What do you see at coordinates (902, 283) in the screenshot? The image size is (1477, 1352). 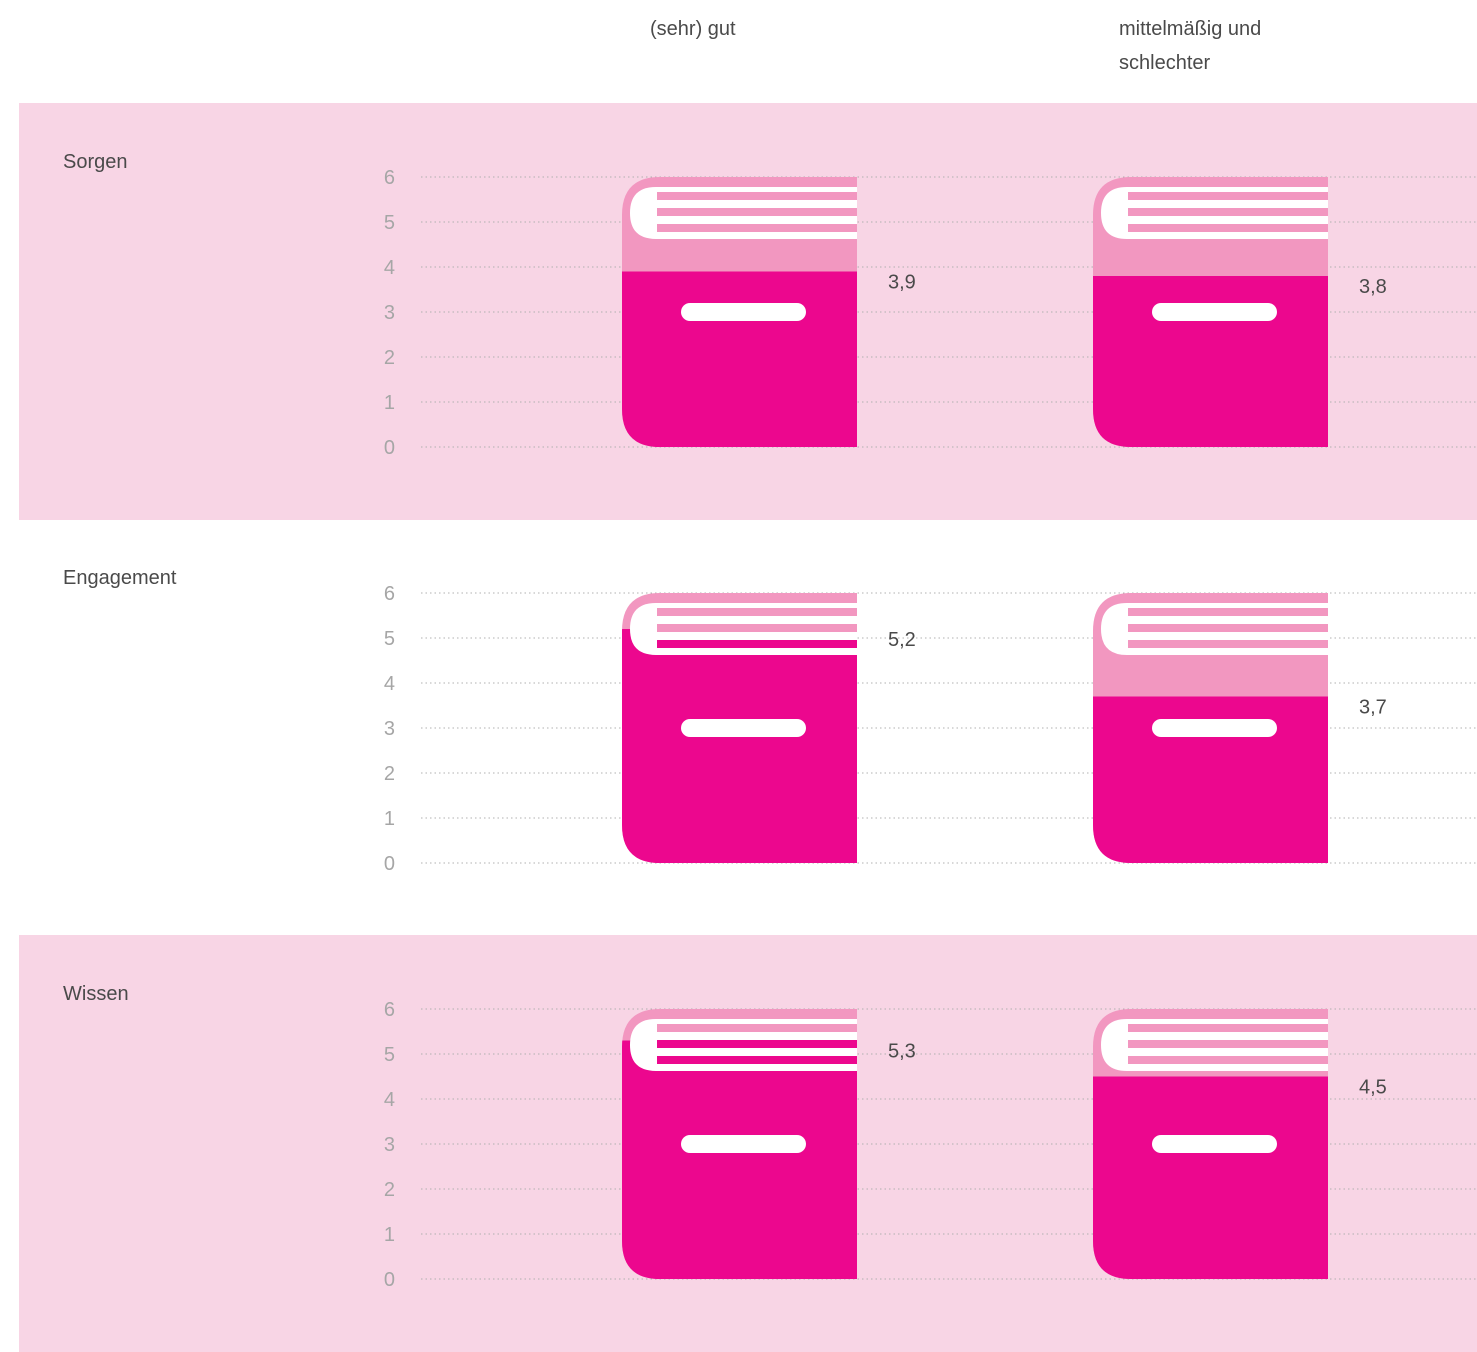 I see `data-label: 3,9` at bounding box center [902, 283].